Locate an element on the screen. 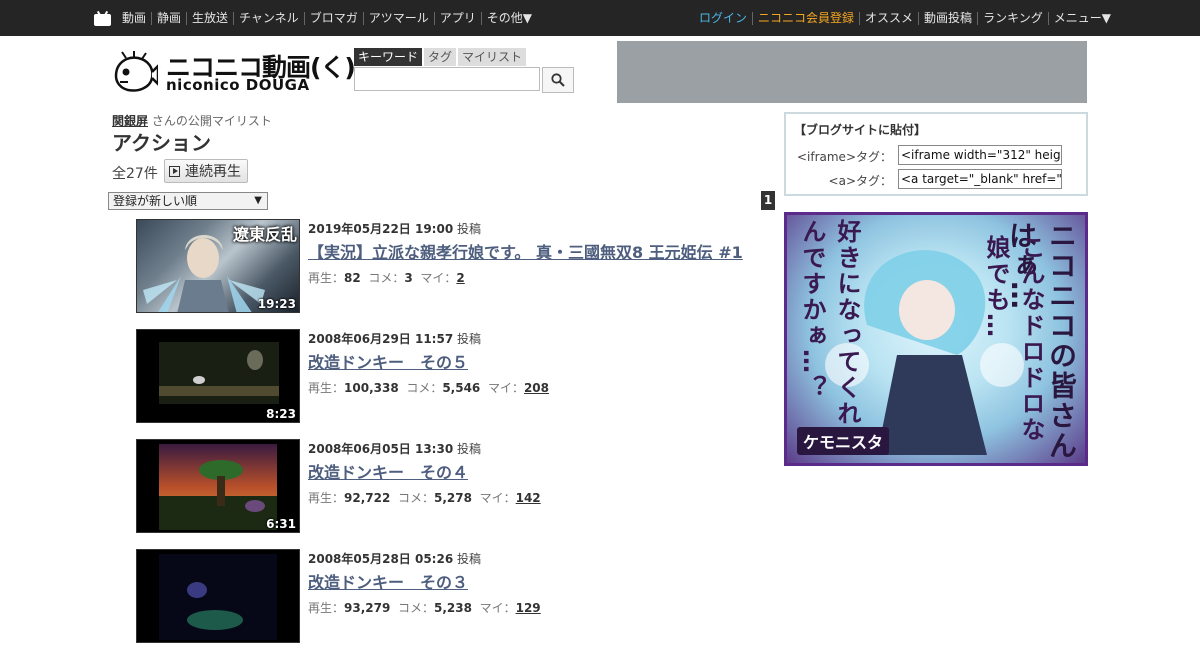  header-ad-banner is located at coordinates (852, 72).